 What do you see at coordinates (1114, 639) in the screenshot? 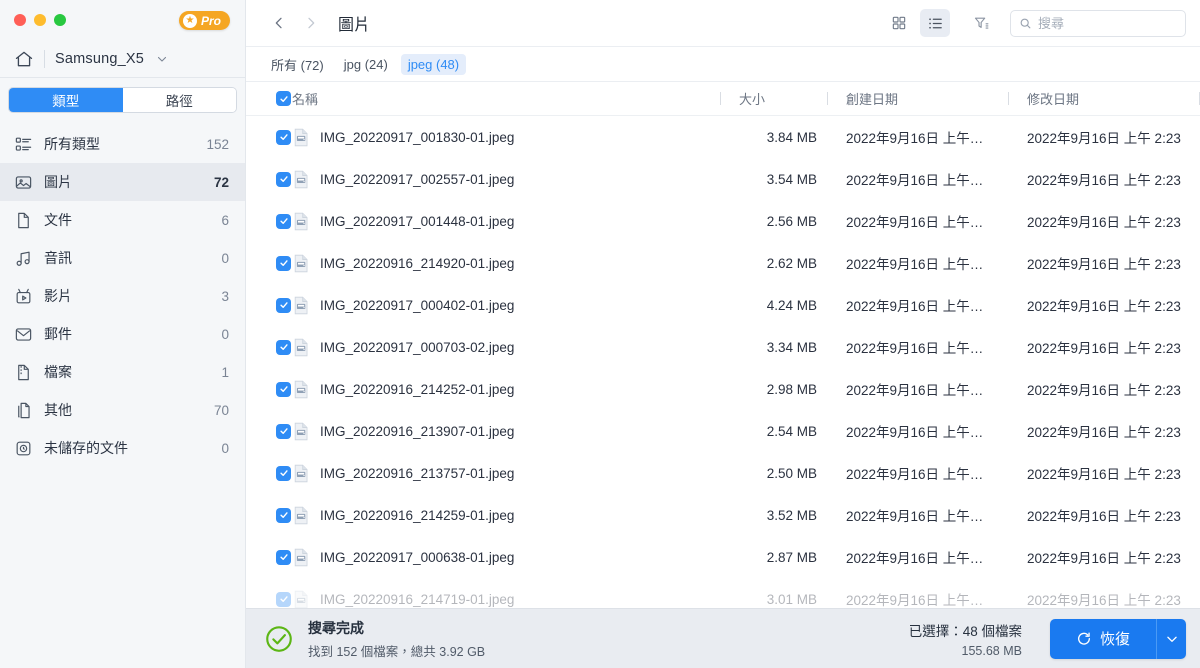
I see `recover-button-label: 恢復` at bounding box center [1114, 639].